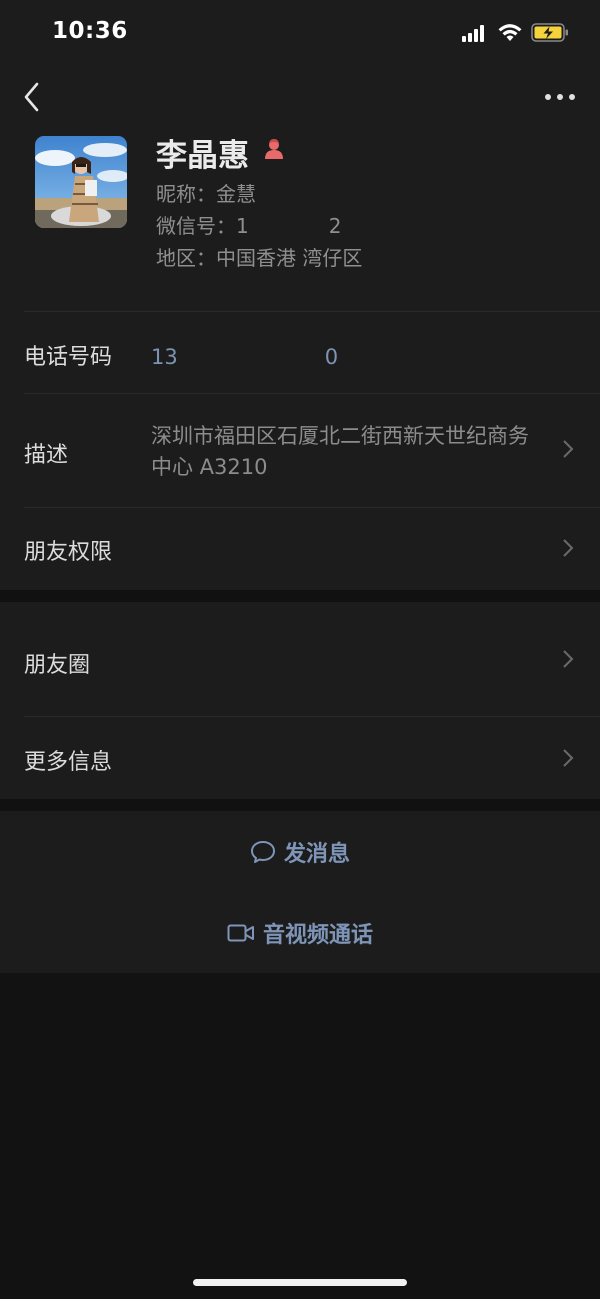 This screenshot has height=1299, width=600. I want to click on avatar, so click(81, 182).